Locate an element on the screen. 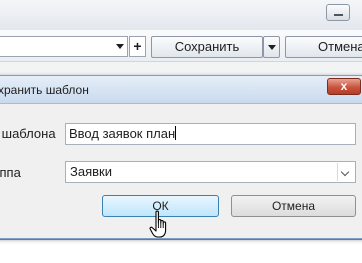 This screenshot has height=263, width=362. dialog-titlebar: хранить шаблон x is located at coordinates (181, 90).